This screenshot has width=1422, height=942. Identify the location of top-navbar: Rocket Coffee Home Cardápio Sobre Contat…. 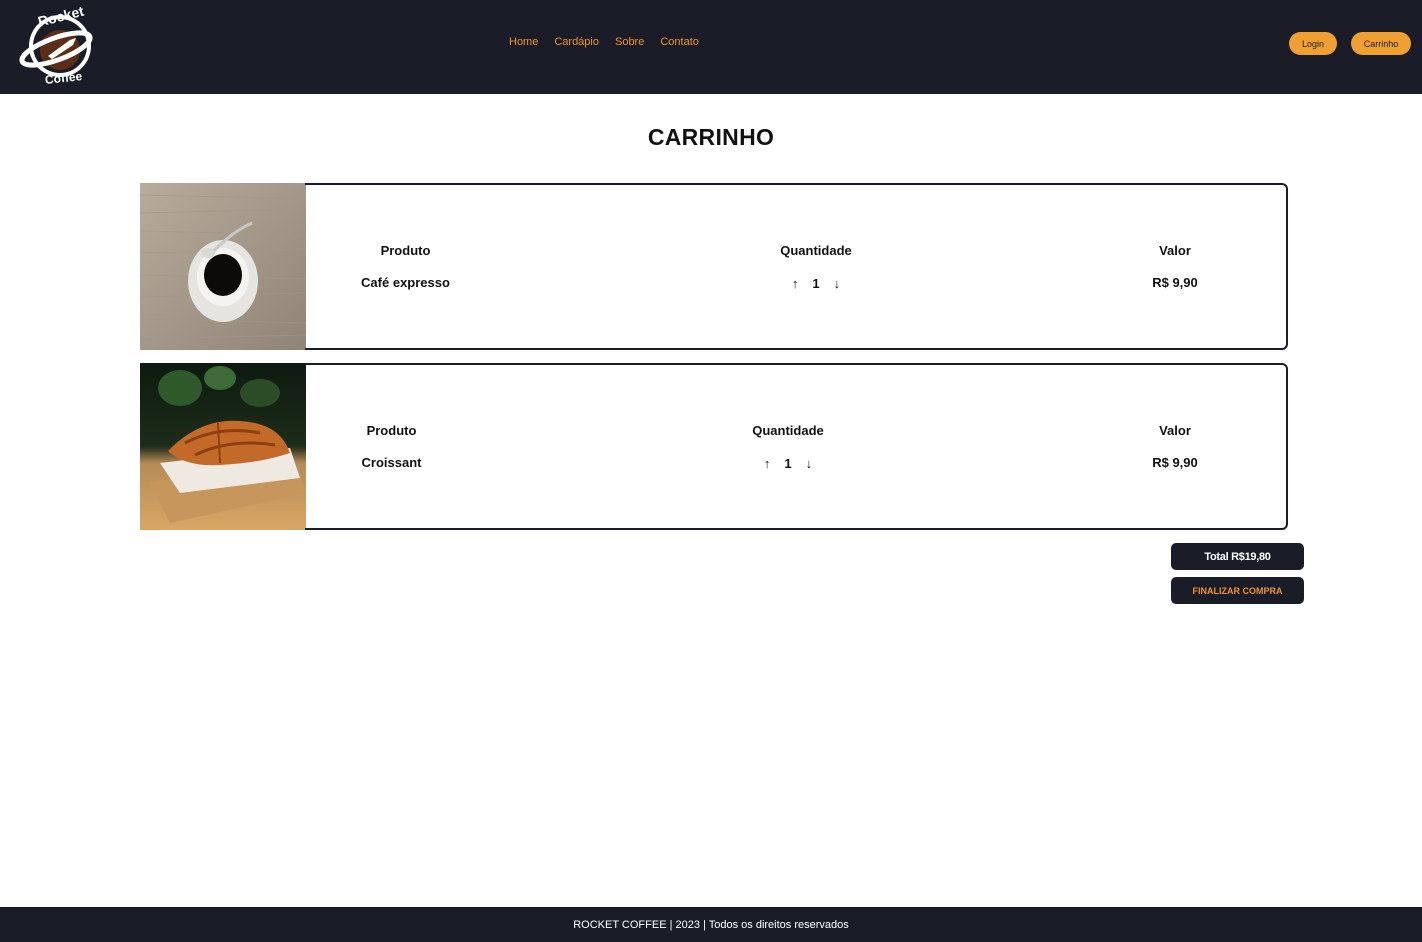
(711, 47).